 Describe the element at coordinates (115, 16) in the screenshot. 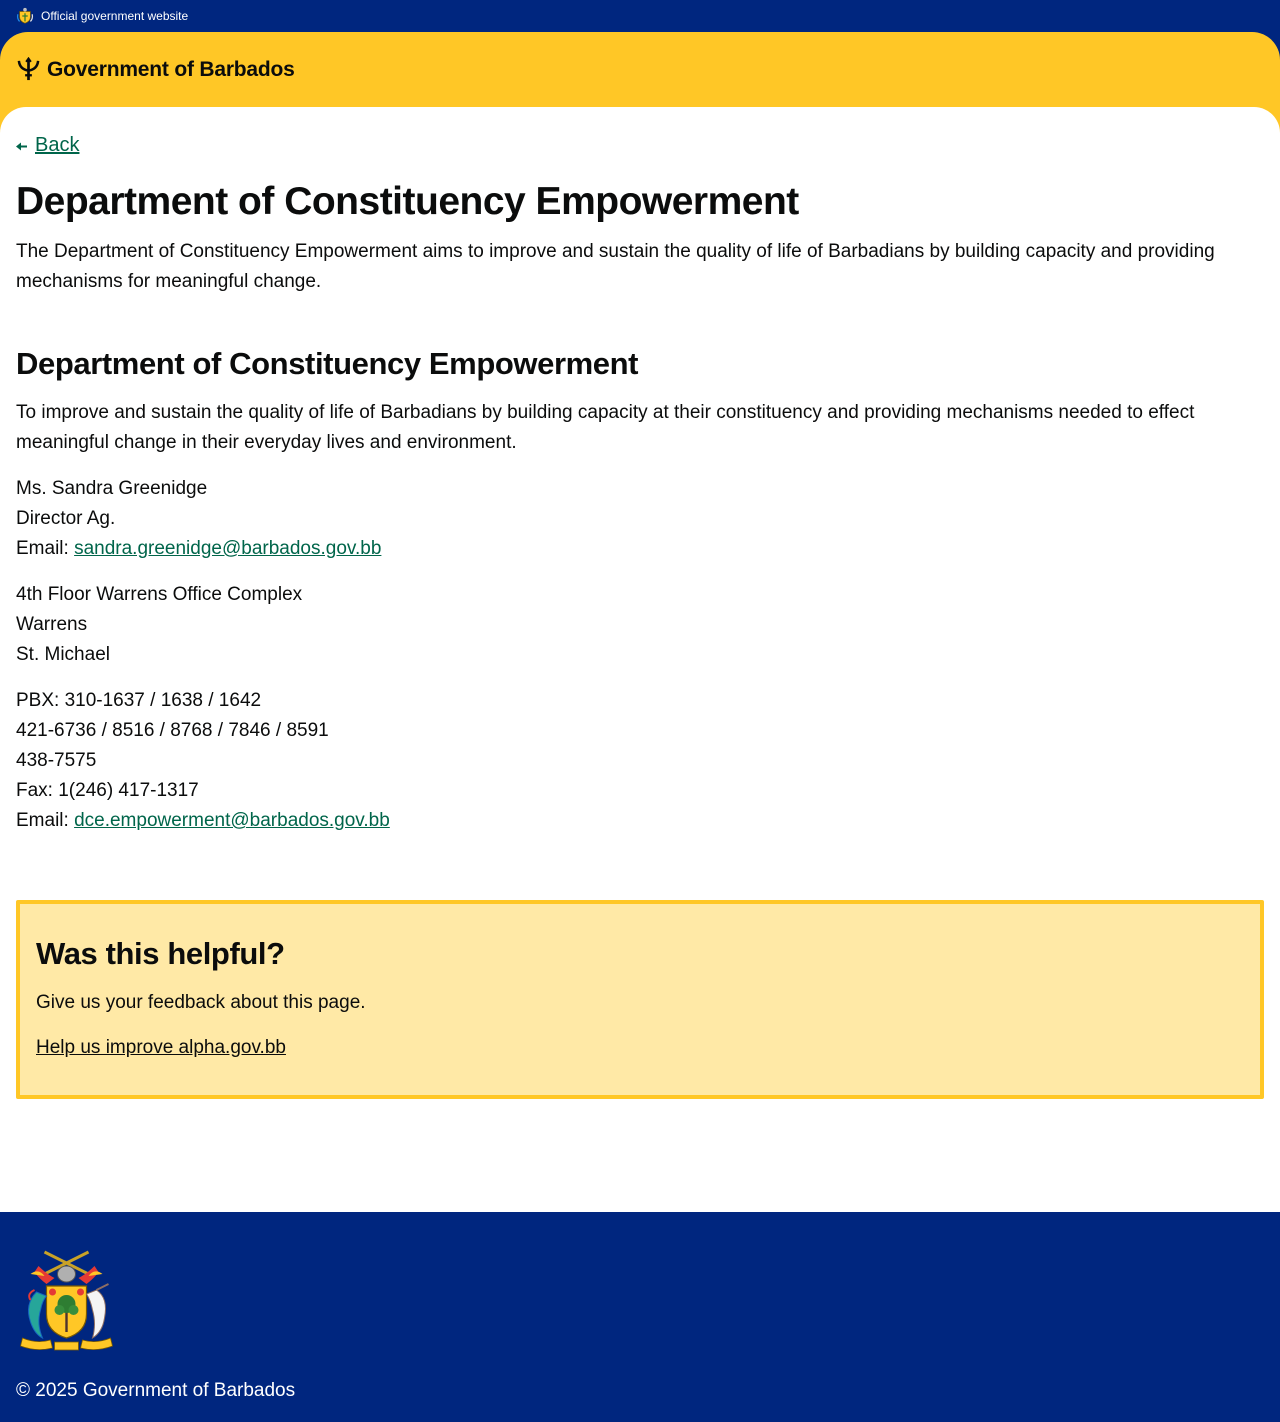

I see `official-website-text: Official government website` at that location.